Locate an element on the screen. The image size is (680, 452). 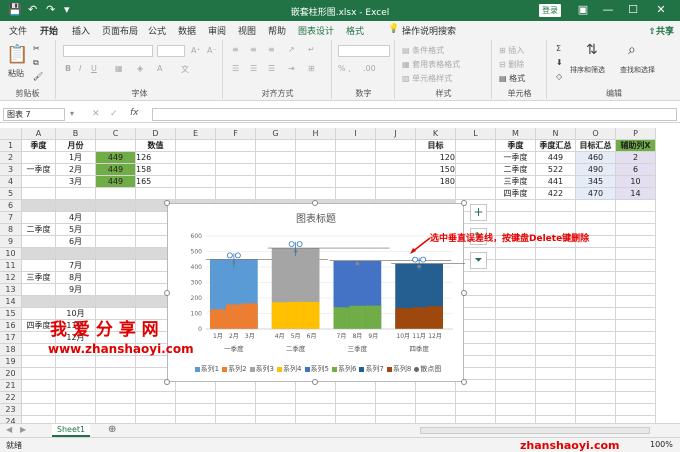
phonetic-icon: 文 is located at coordinates (185, 69).